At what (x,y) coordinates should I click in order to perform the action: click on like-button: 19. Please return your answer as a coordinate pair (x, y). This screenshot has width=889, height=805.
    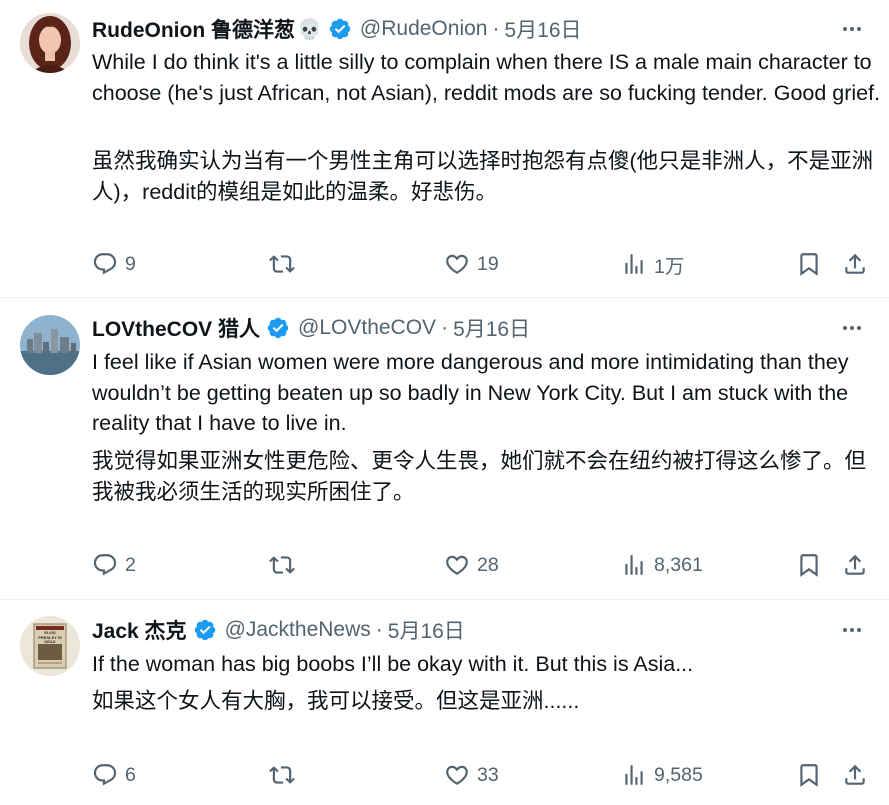
    Looking at the image, I should click on (471, 264).